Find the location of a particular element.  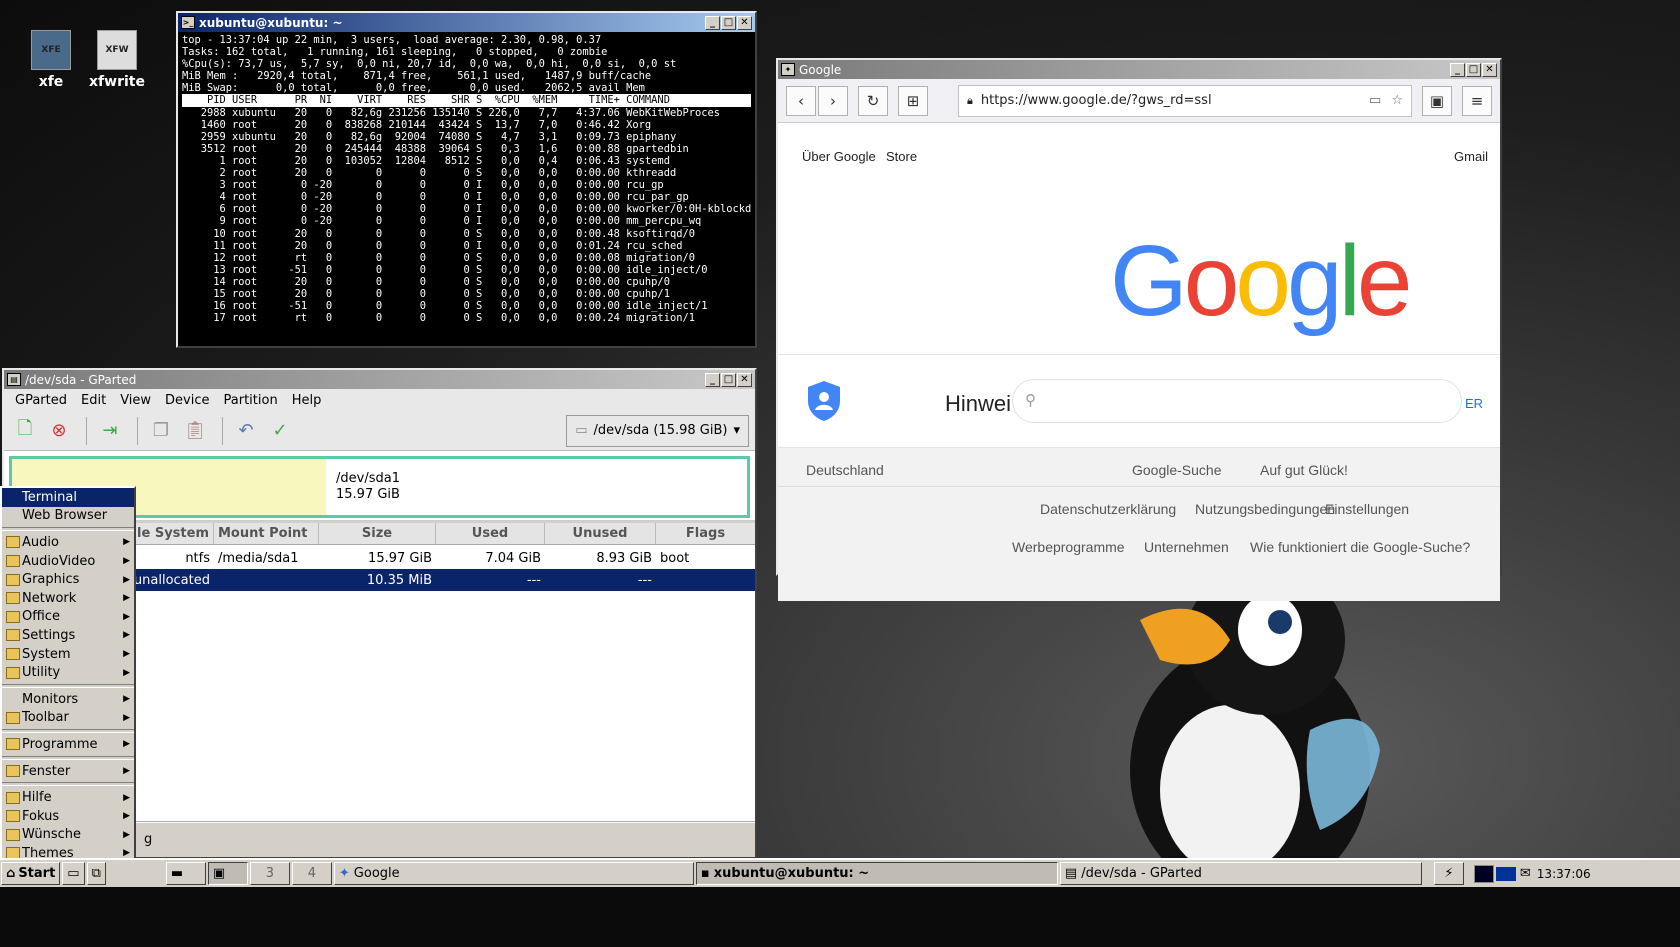

new-partition-button: 🗋 is located at coordinates (25, 431).